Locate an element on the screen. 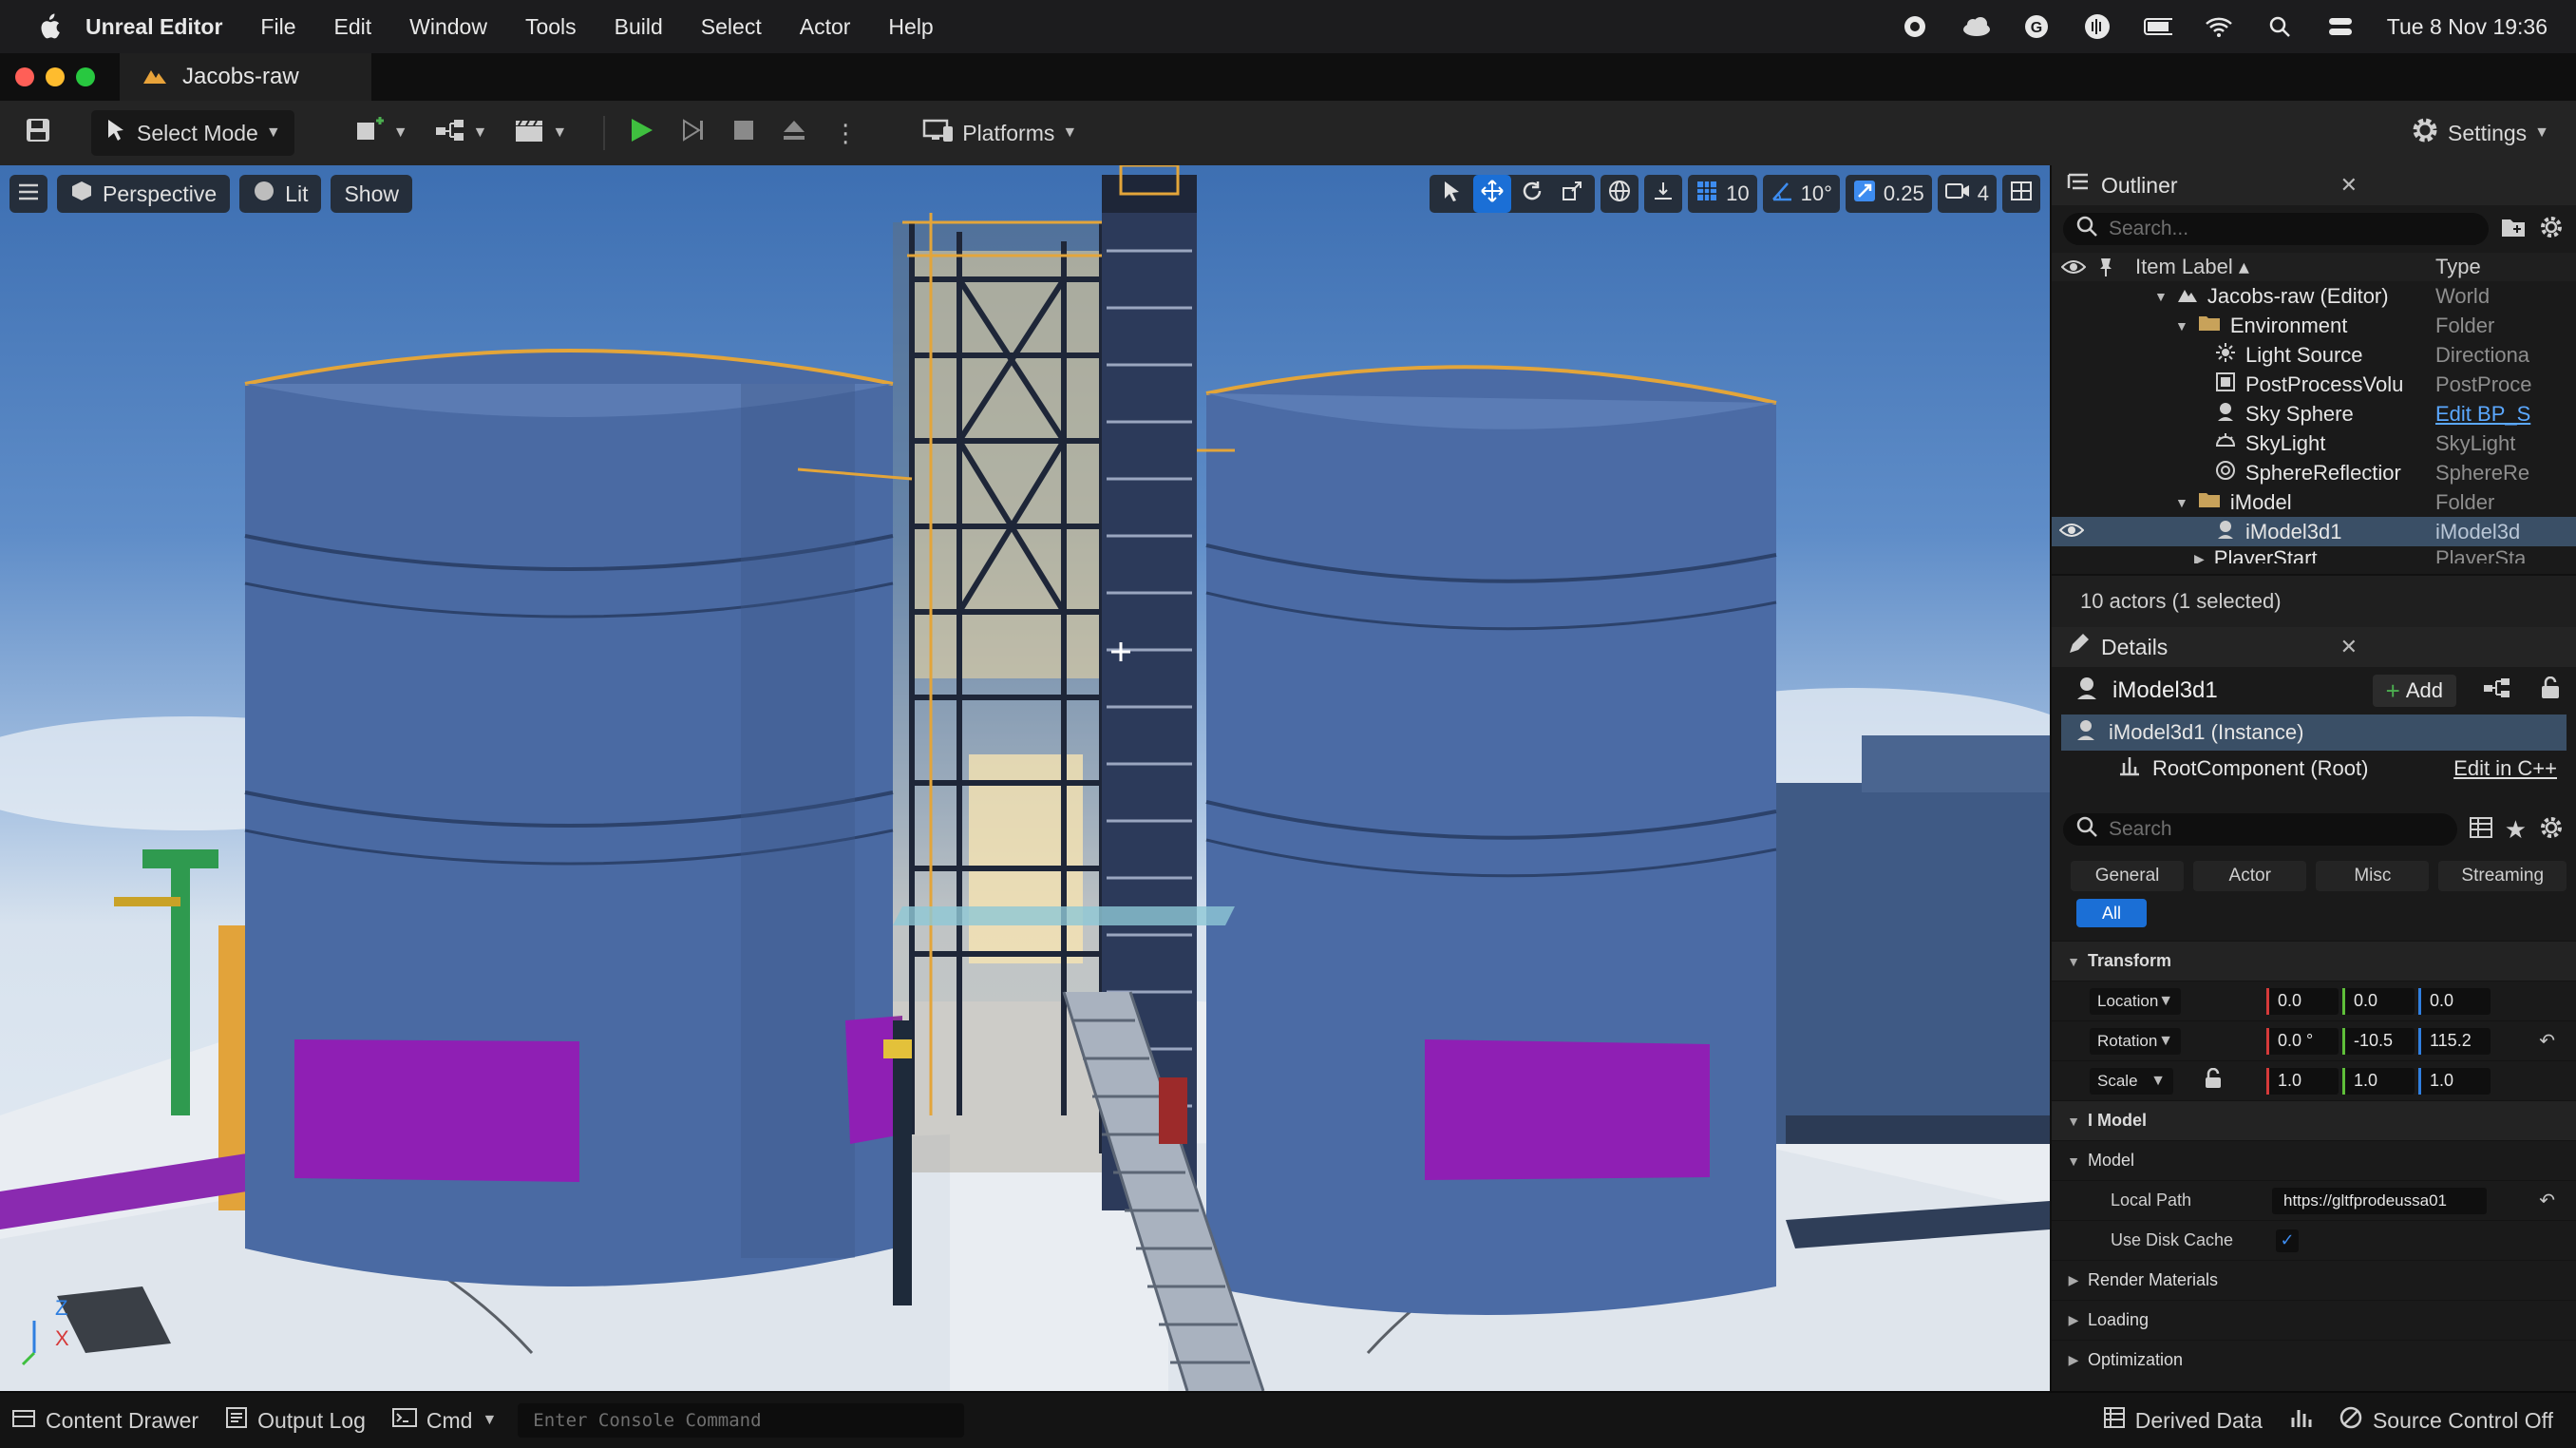  outliner-row-environment: ▼ Environment Folder is located at coordinates (2314, 325).